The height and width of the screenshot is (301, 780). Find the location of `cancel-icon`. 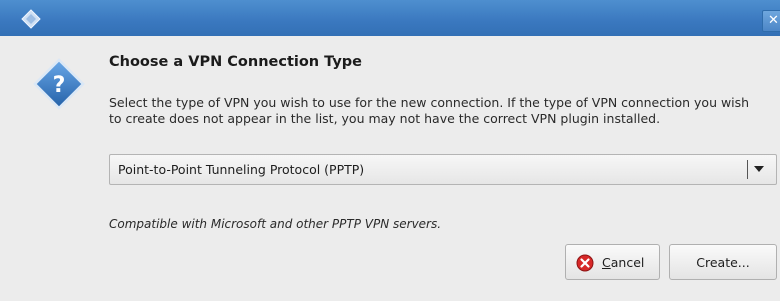

cancel-icon is located at coordinates (585, 263).